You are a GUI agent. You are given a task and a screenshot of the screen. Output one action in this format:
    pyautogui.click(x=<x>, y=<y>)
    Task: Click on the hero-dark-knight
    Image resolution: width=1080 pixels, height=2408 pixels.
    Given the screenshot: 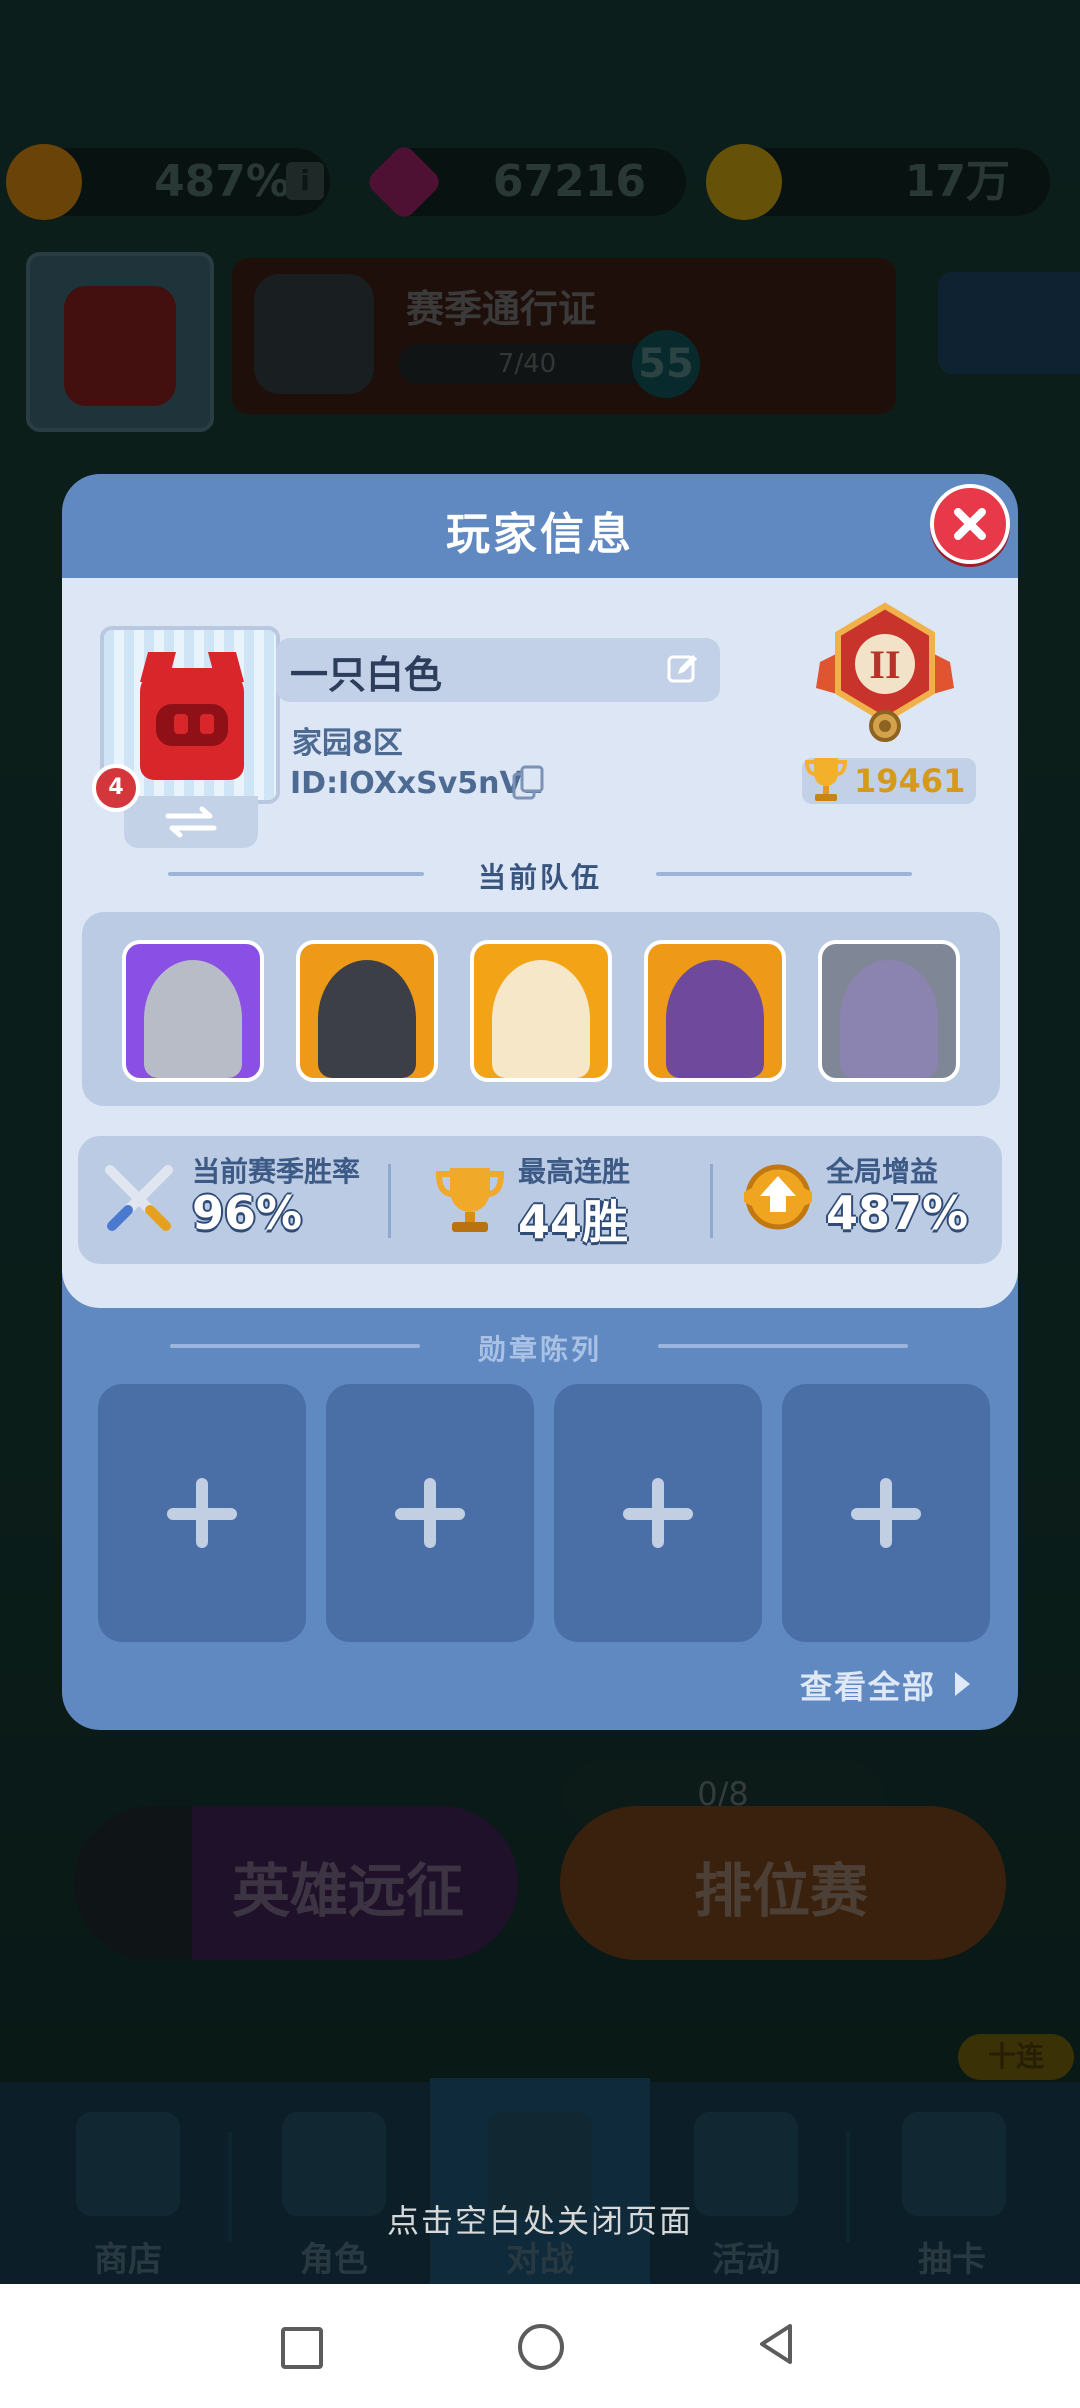 What is the action you would take?
    pyautogui.click(x=367, y=1011)
    